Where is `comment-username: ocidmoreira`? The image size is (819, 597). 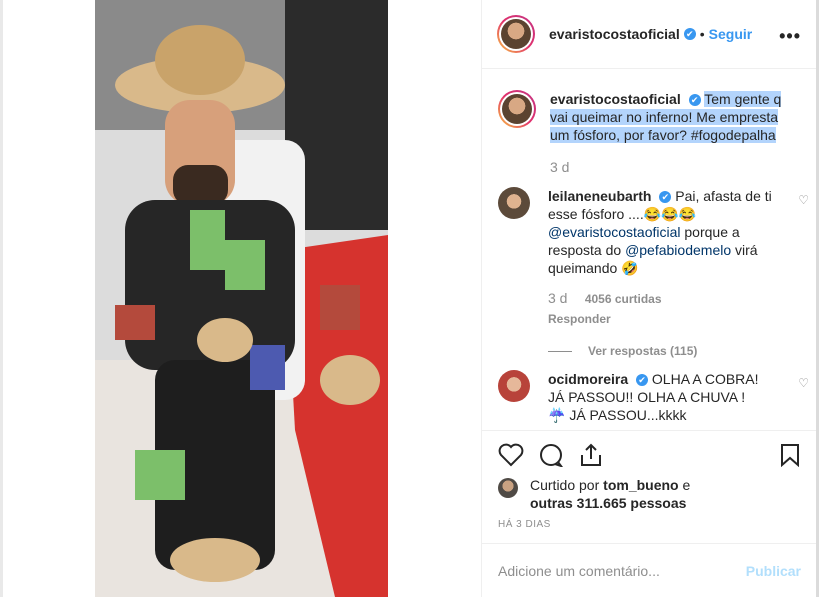 comment-username: ocidmoreira is located at coordinates (588, 379).